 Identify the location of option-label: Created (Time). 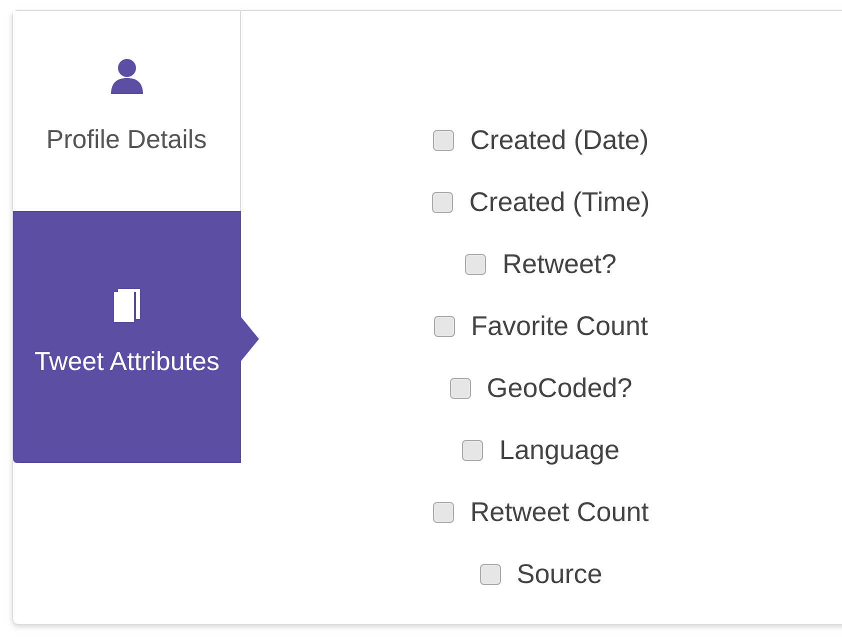
(559, 202).